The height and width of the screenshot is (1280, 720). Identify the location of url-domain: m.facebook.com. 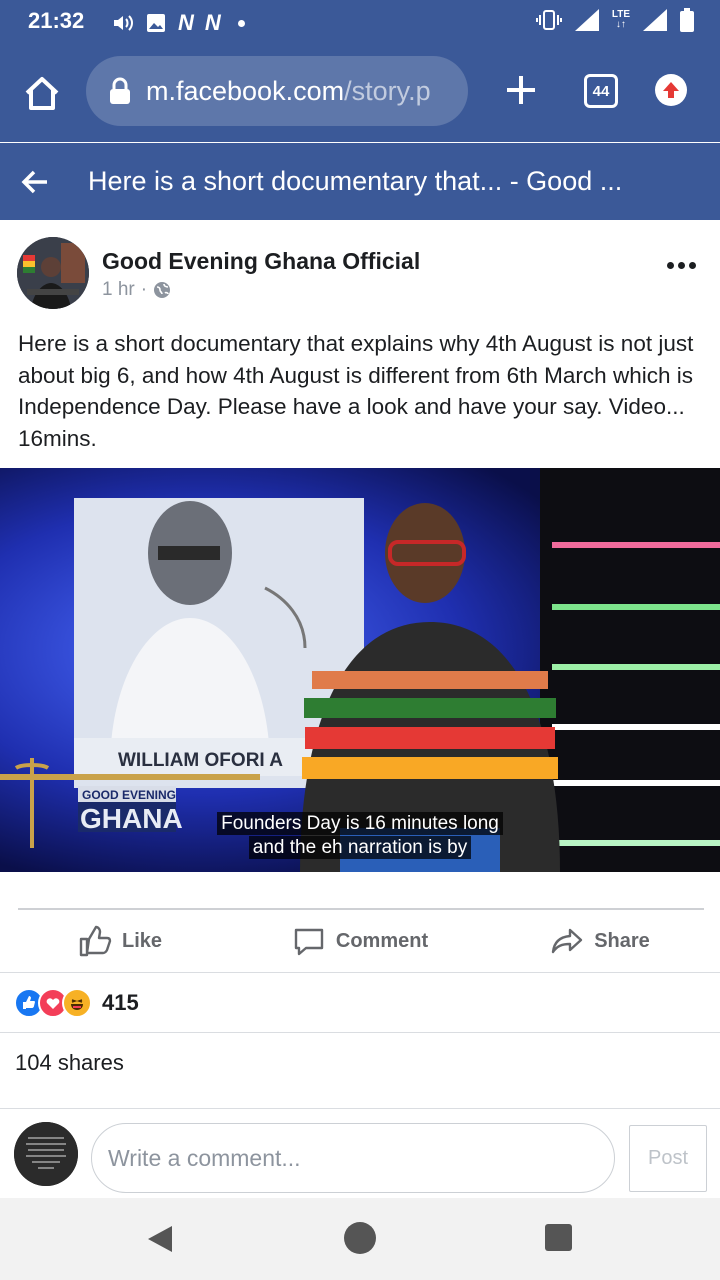
(245, 90).